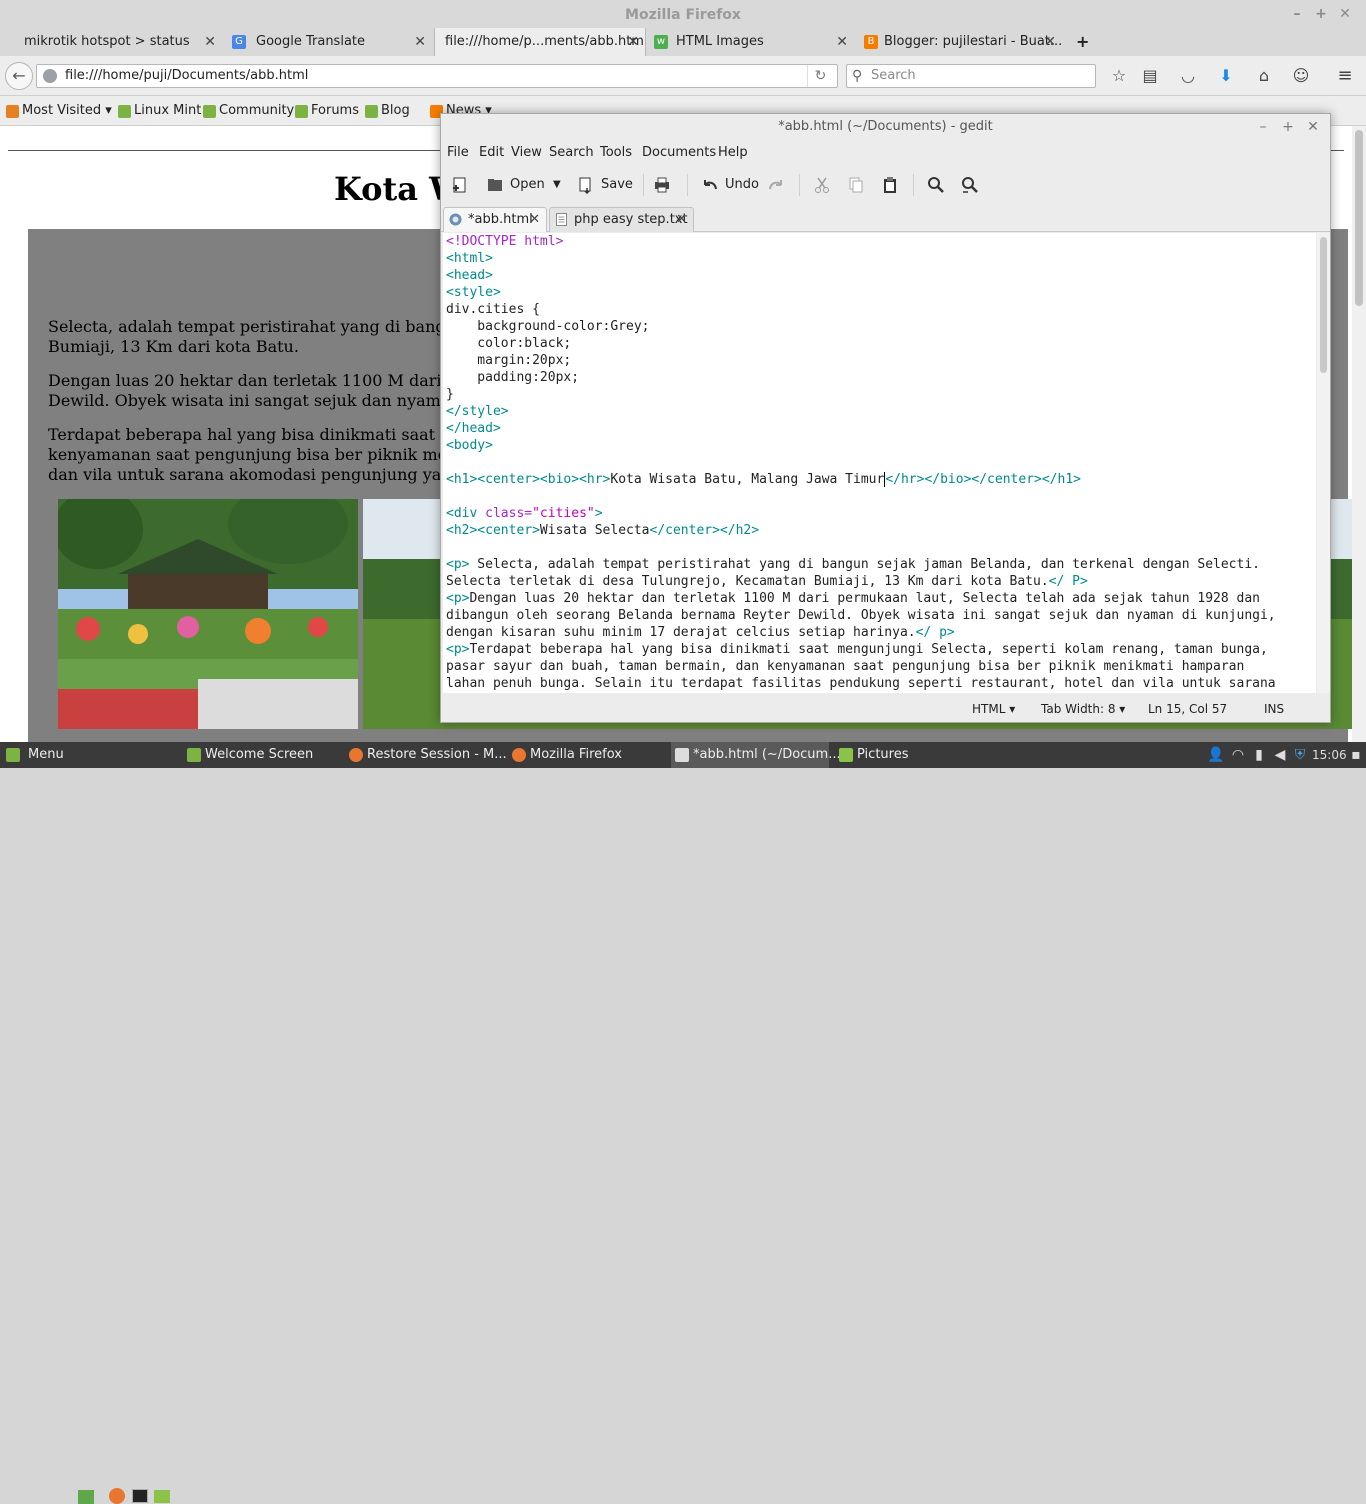 This screenshot has width=1366, height=1504. I want to click on new-document-button, so click(463, 185).